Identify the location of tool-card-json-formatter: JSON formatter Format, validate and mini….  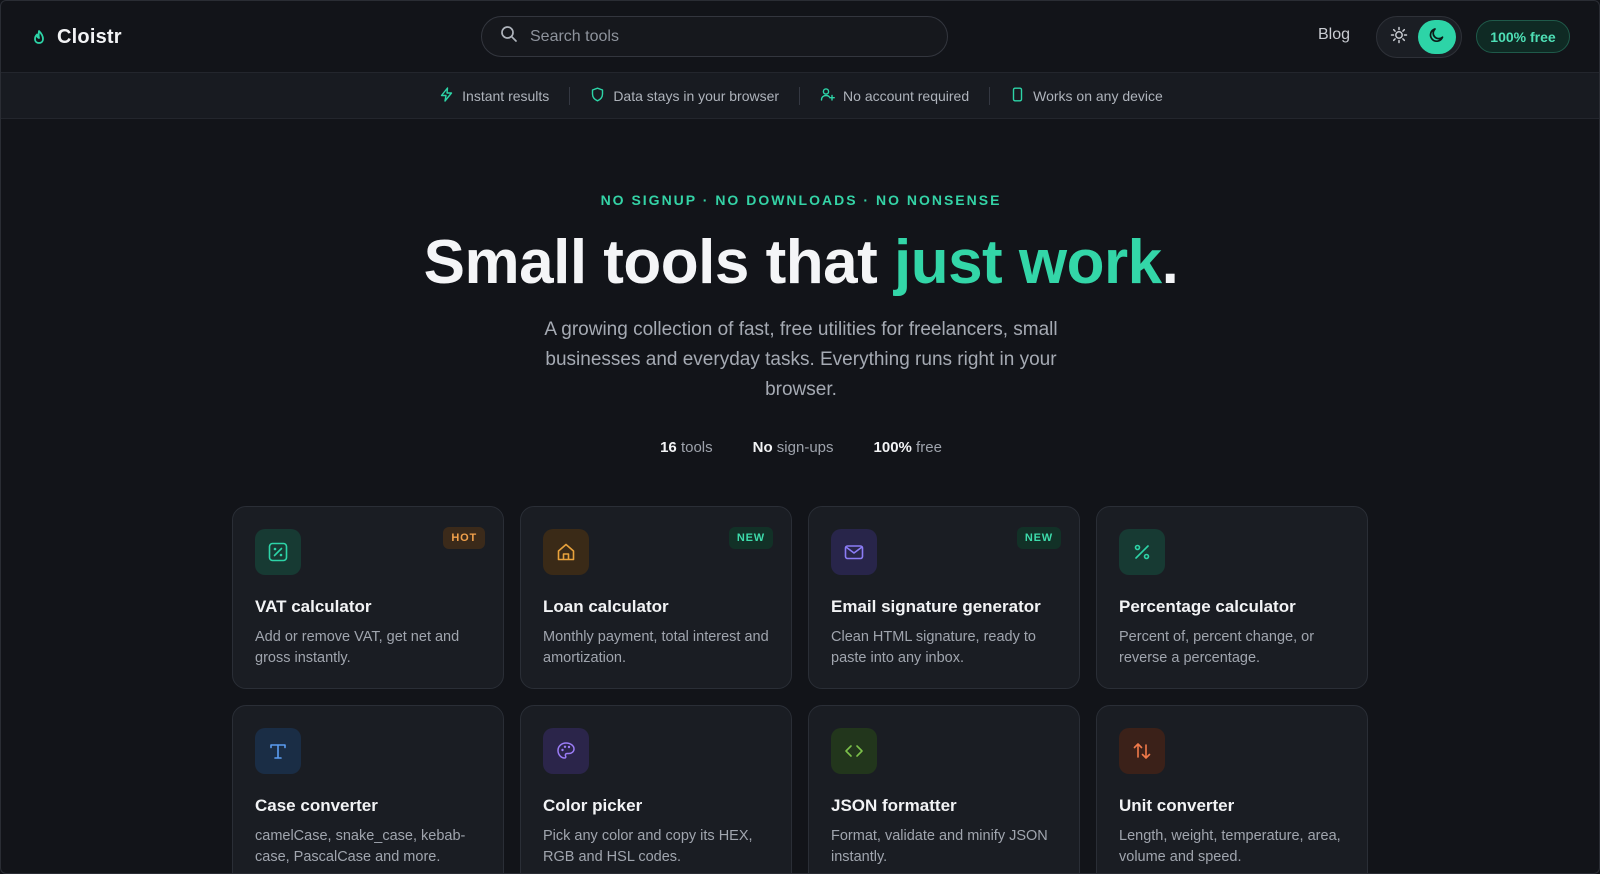
(944, 789).